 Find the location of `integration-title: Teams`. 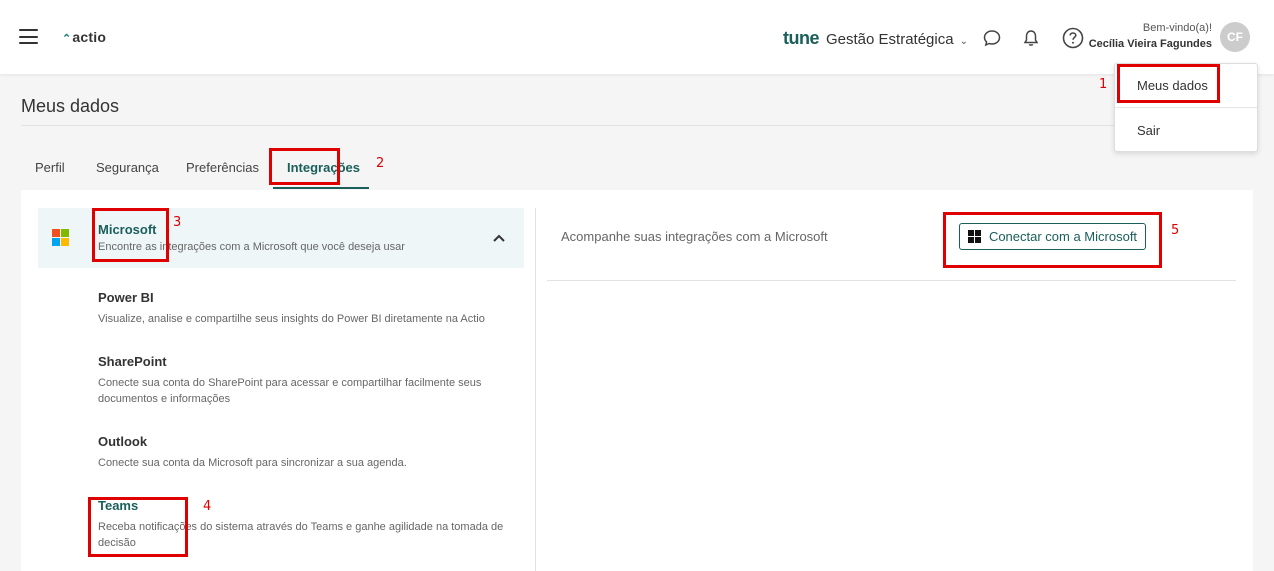

integration-title: Teams is located at coordinates (118, 505).